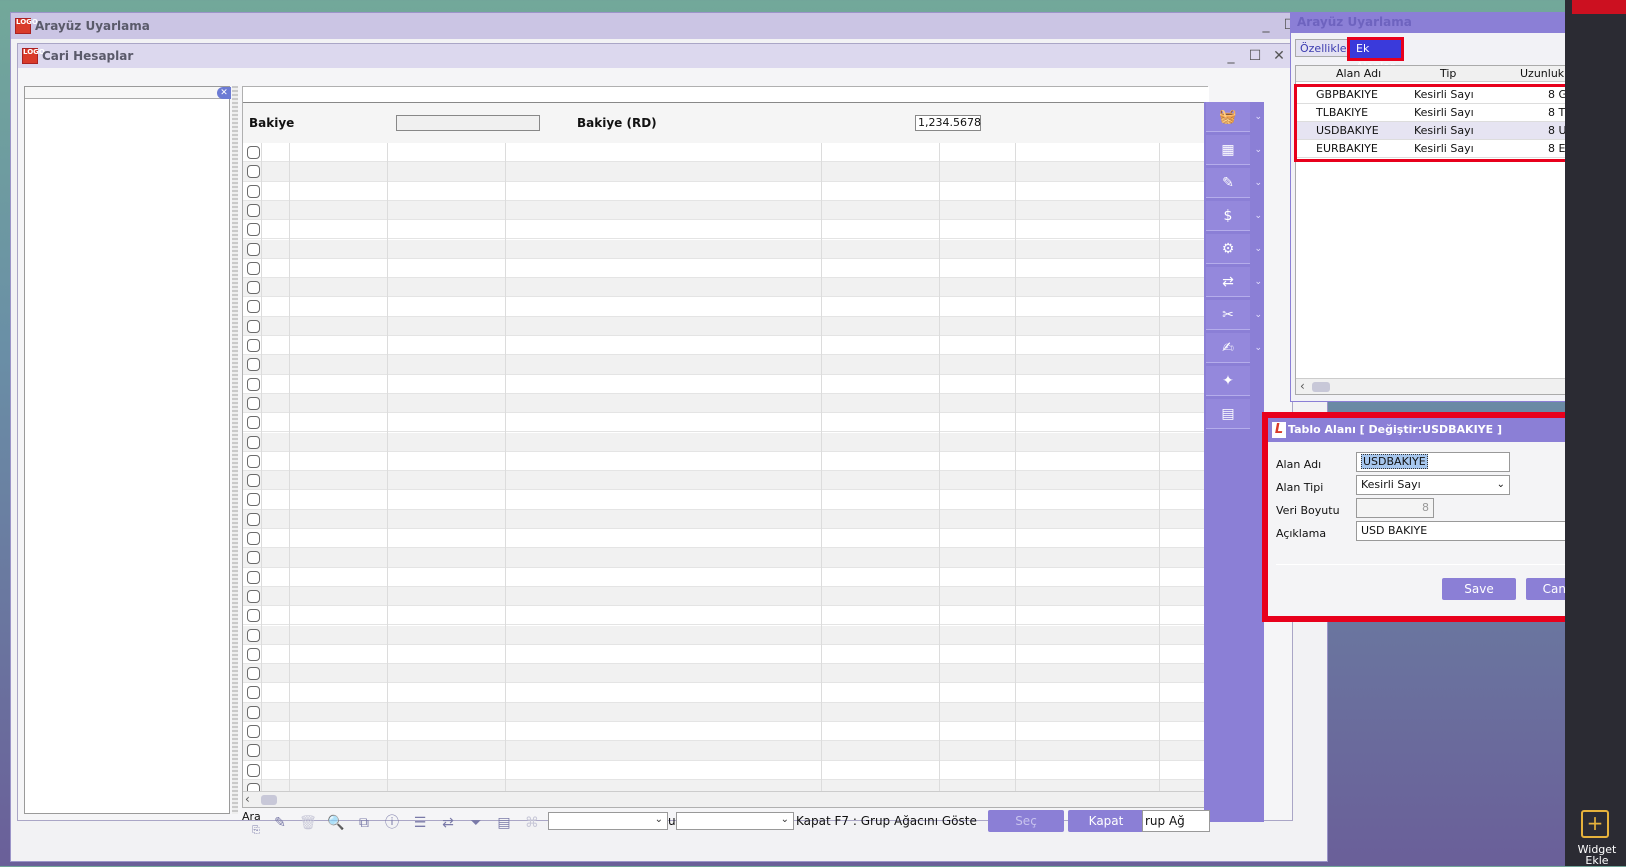  What do you see at coordinates (272, 123) in the screenshot?
I see `bakiye-label: Bakiye` at bounding box center [272, 123].